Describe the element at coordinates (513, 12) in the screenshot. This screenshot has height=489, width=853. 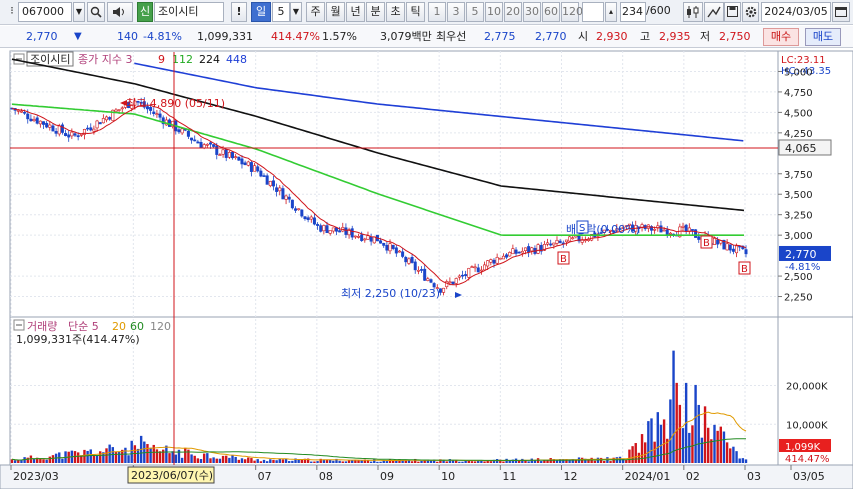
I see `interval-20-button: 20` at that location.